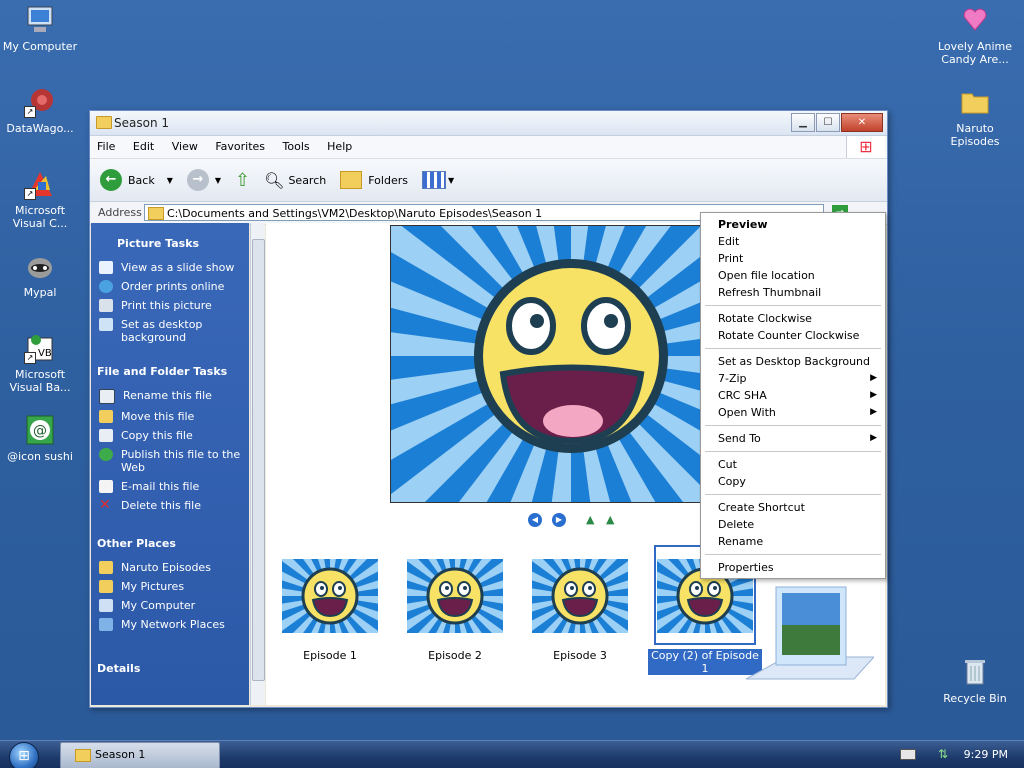  What do you see at coordinates (170, 505) in the screenshot?
I see `task-delete: ✕ Delete this file` at bounding box center [170, 505].